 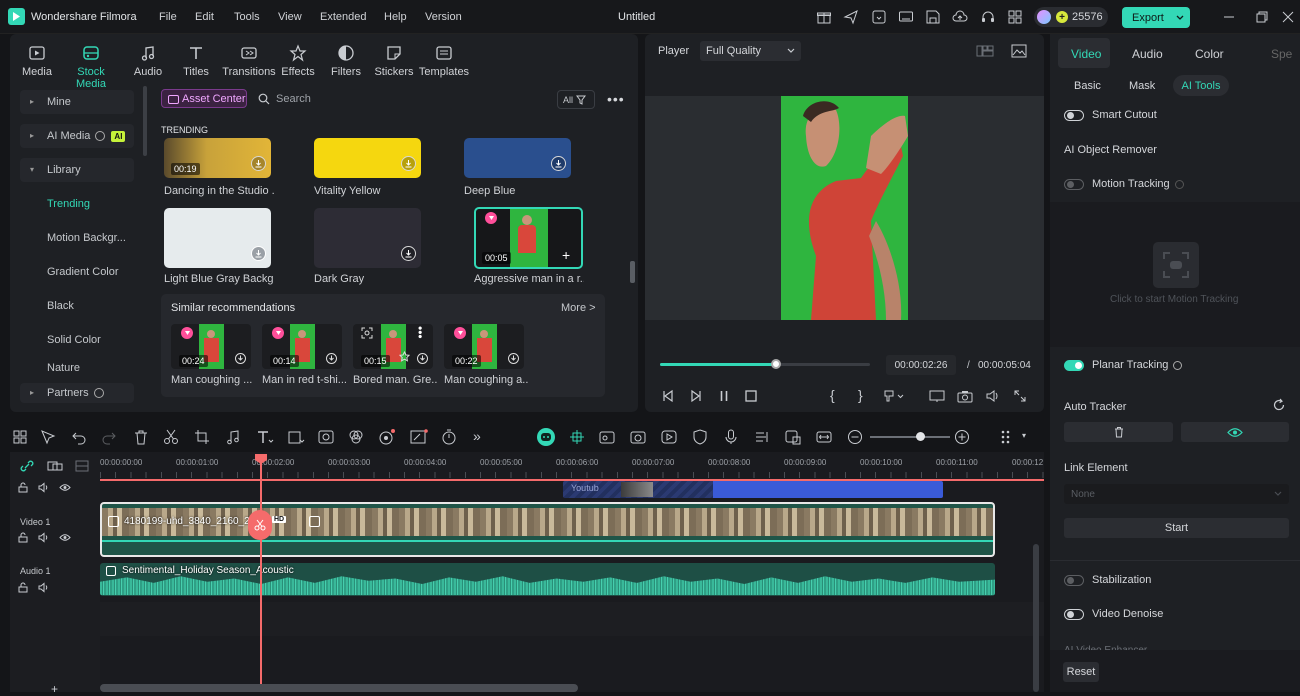 What do you see at coordinates (247, 17) in the screenshot?
I see `menu-tools: Tools` at bounding box center [247, 17].